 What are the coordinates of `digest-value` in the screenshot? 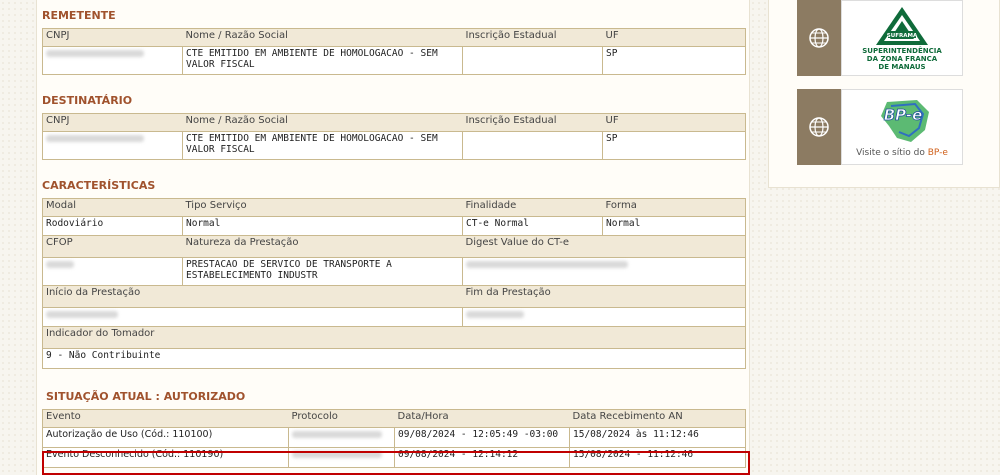 It's located at (604, 271).